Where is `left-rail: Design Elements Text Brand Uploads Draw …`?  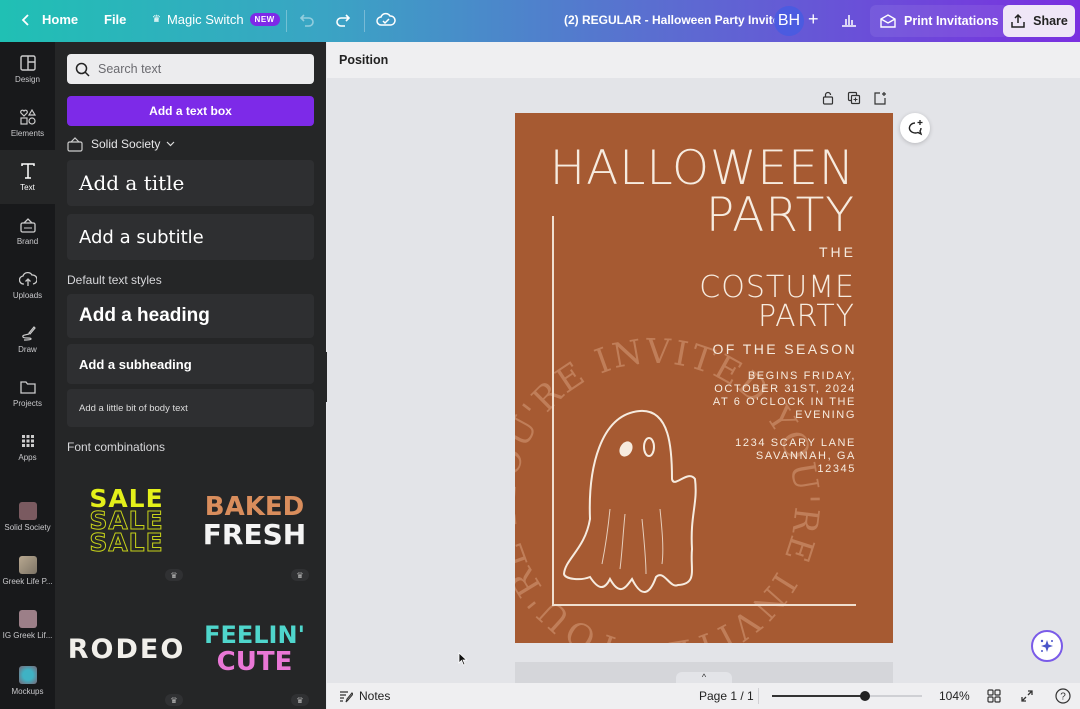
left-rail: Design Elements Text Brand Uploads Draw … is located at coordinates (27, 375).